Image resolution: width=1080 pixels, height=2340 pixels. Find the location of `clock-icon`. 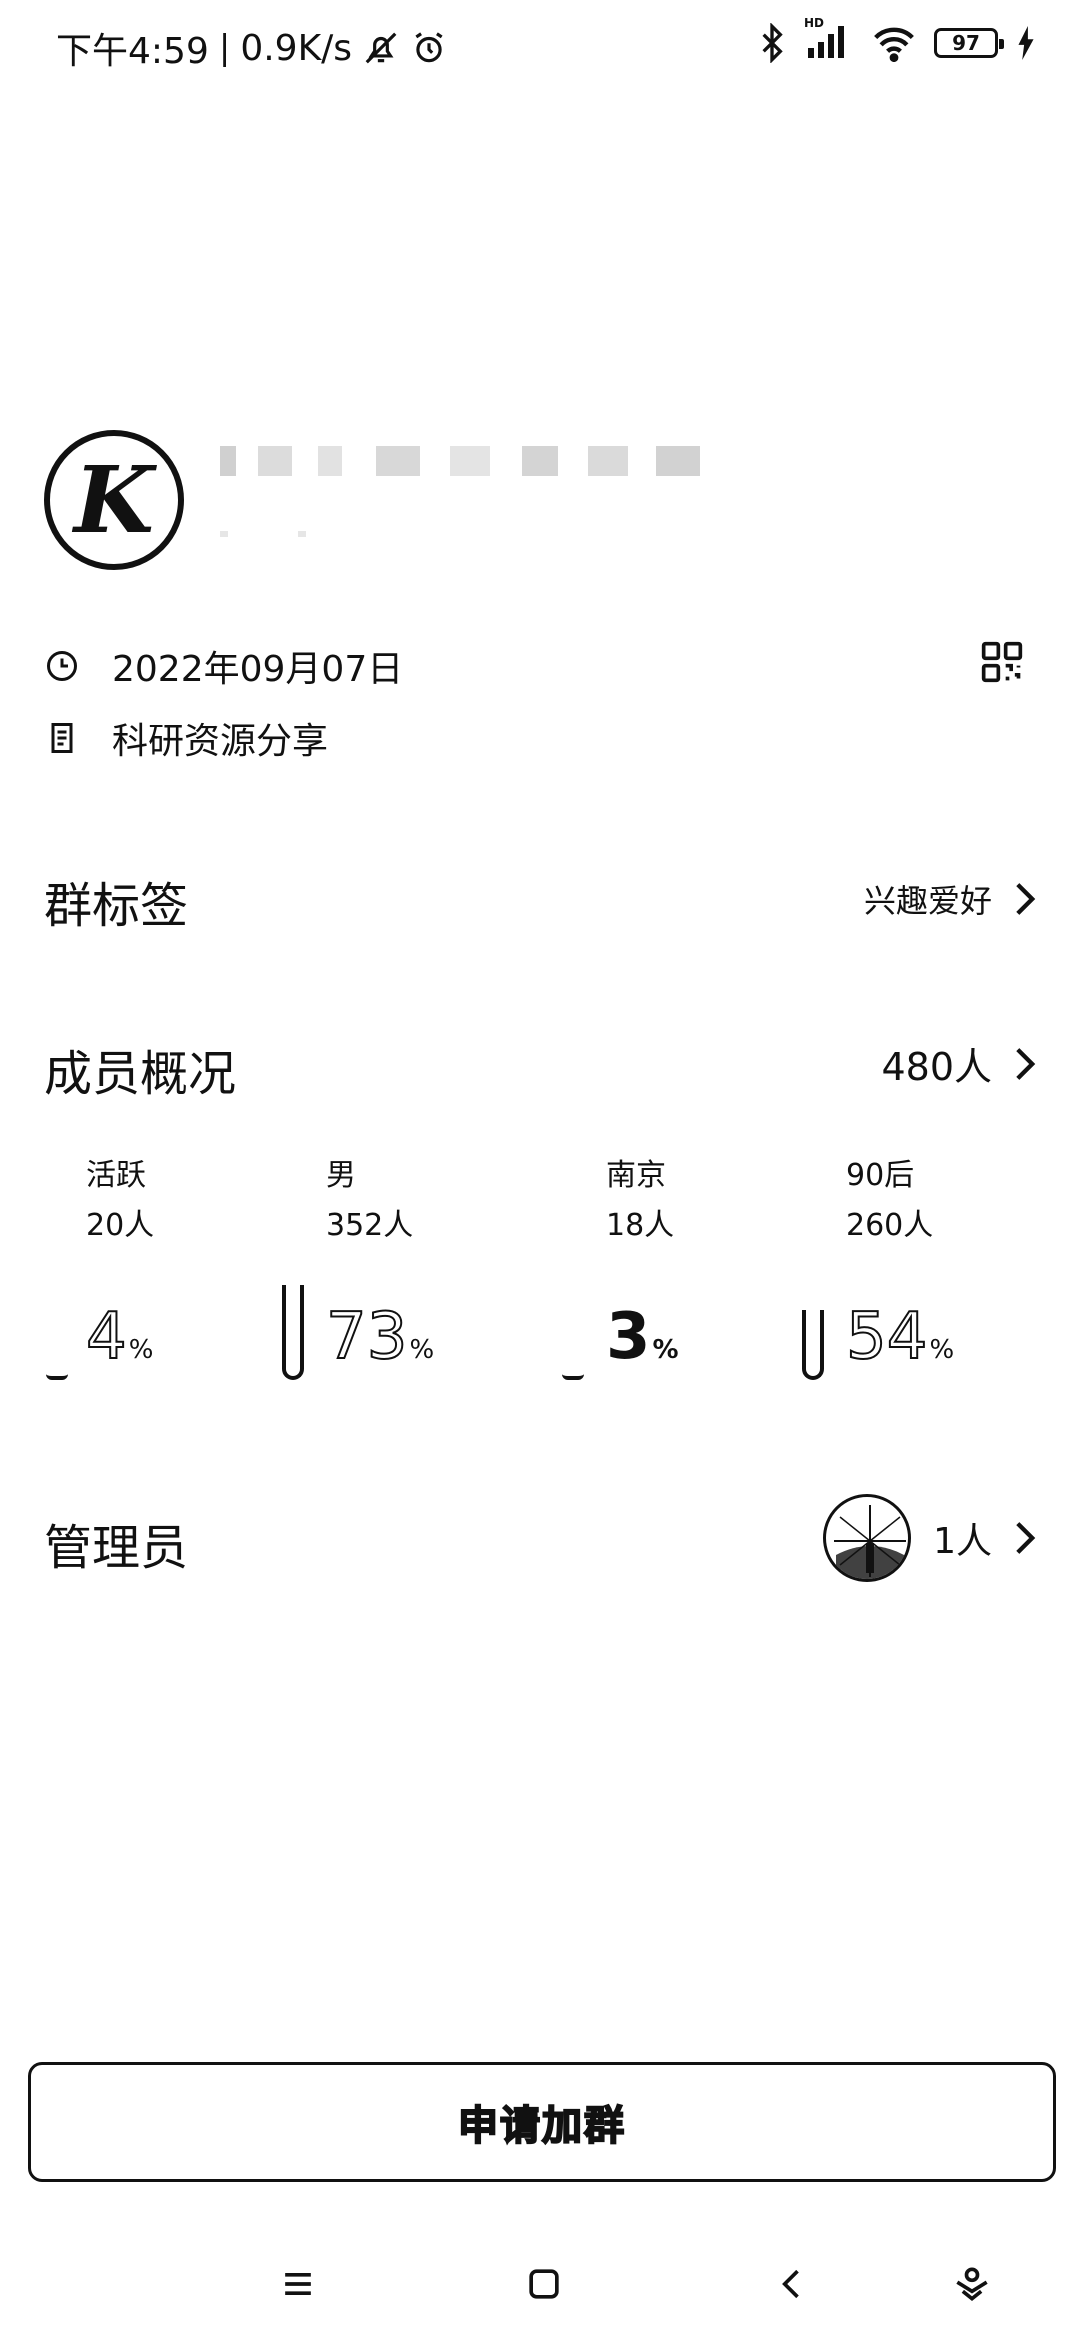

clock-icon is located at coordinates (62, 666).